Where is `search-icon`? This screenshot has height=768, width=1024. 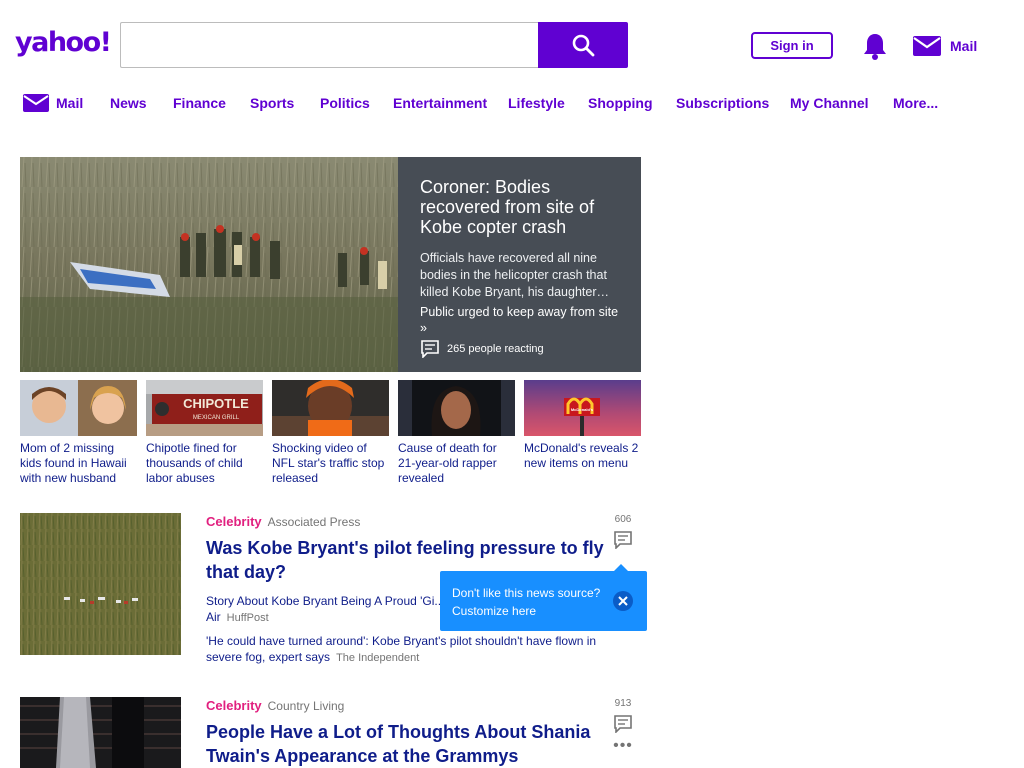 search-icon is located at coordinates (583, 45).